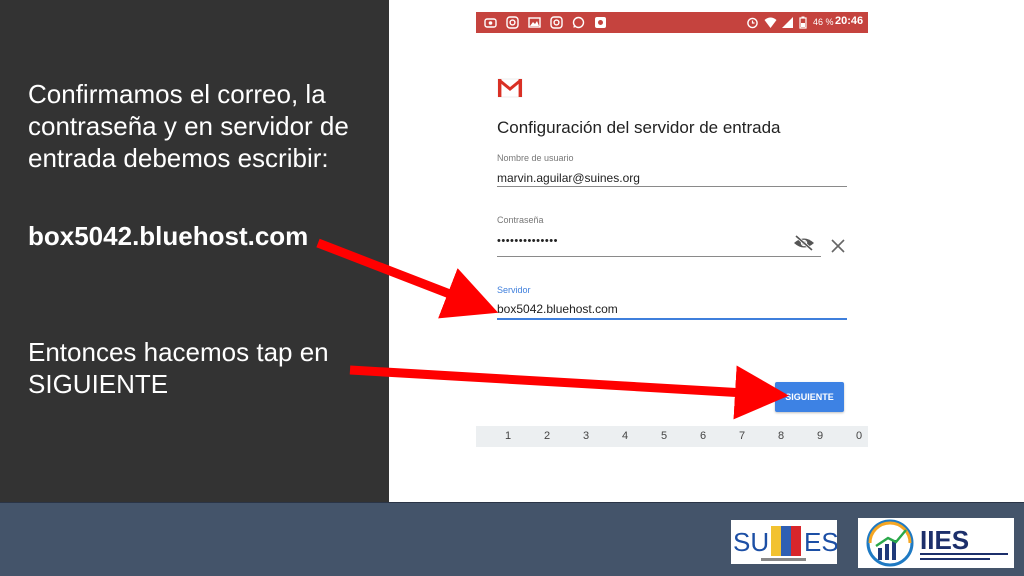  I want to click on alarm-icon, so click(752, 22).